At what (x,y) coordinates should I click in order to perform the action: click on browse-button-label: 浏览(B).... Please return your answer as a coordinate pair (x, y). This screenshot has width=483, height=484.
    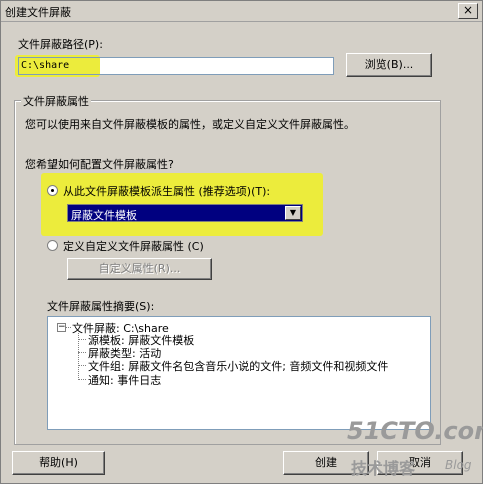
    Looking at the image, I should click on (389, 64).